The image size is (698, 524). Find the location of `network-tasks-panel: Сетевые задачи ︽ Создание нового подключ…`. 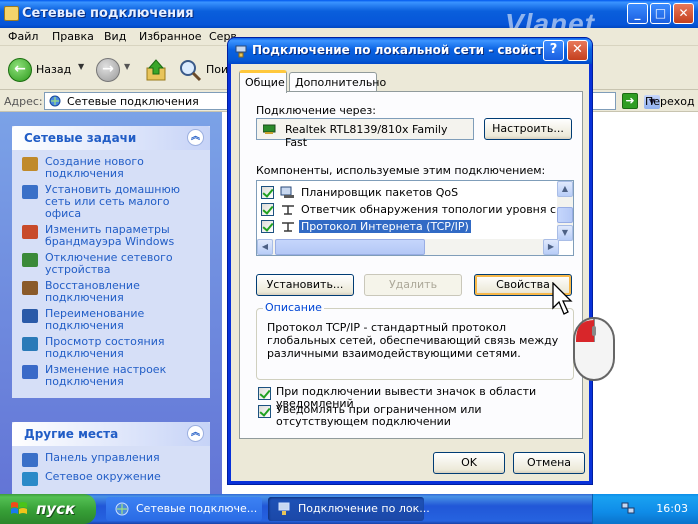

network-tasks-panel: Сетевые задачи ︽ Создание нового подключ… is located at coordinates (111, 262).